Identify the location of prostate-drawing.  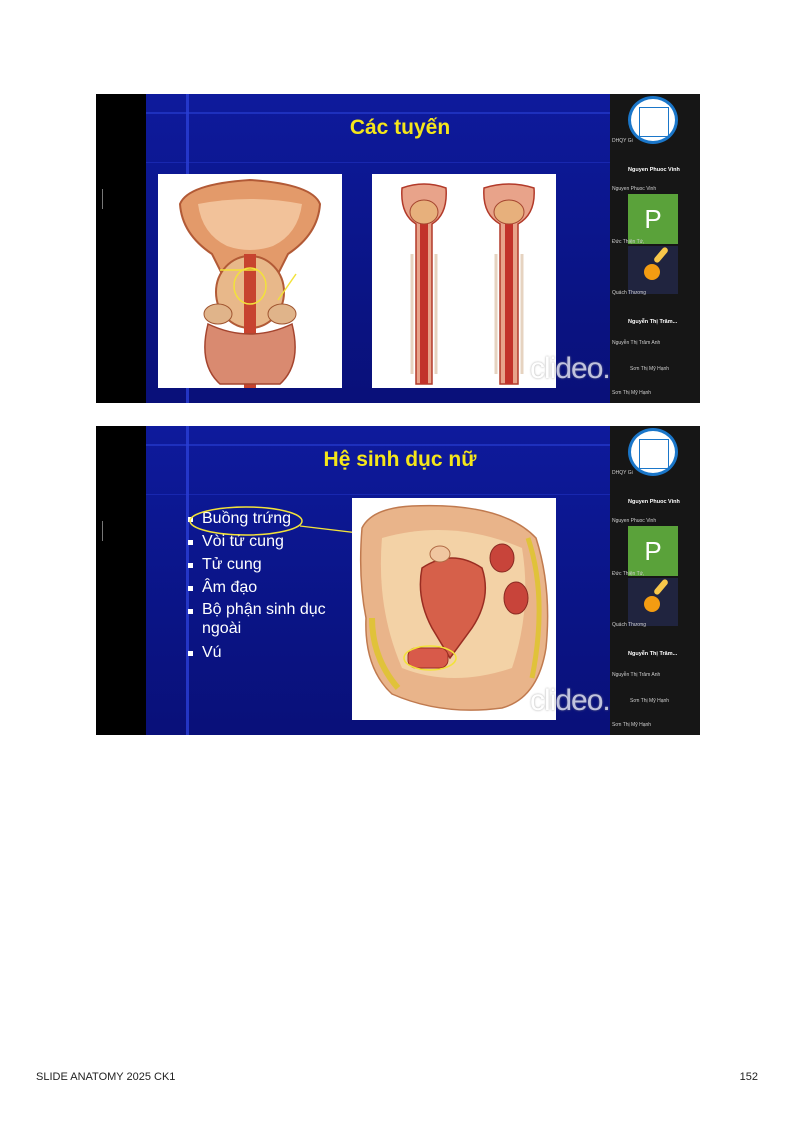
(250, 281).